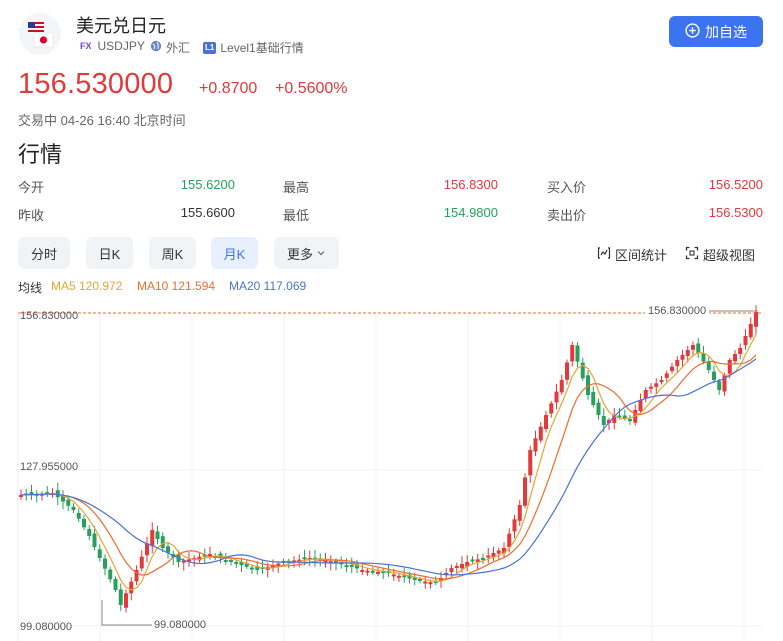 Image resolution: width=783 pixels, height=641 pixels. I want to click on tab-more-label: 更多, so click(299, 254).